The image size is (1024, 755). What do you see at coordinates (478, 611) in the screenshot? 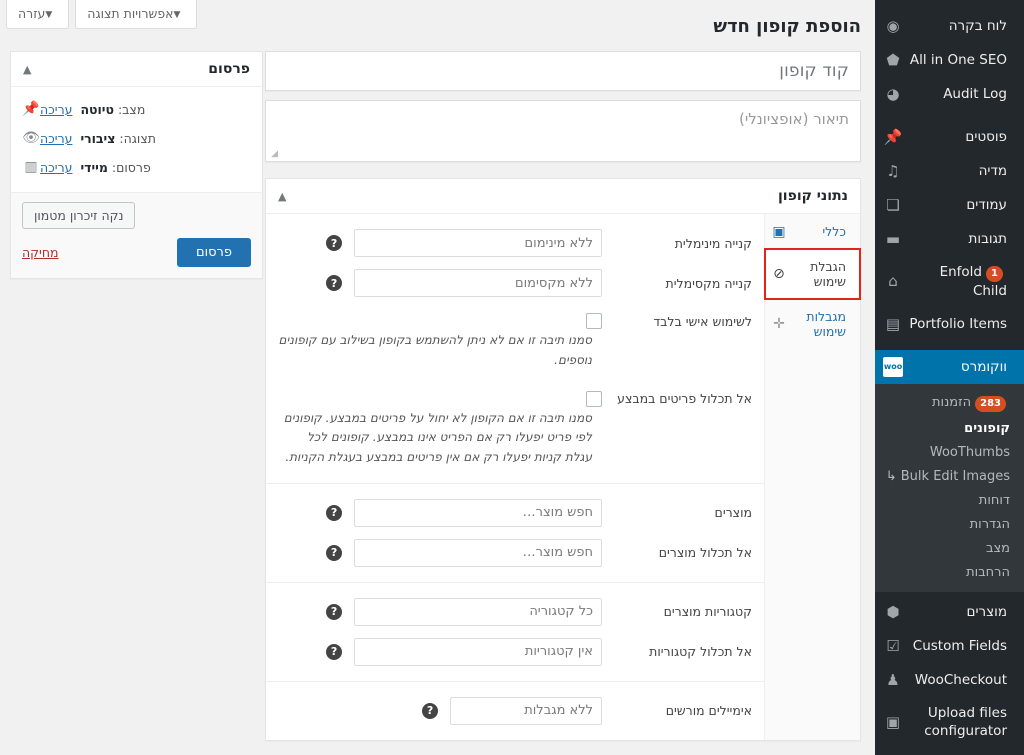
I see `product-categories-input` at bounding box center [478, 611].